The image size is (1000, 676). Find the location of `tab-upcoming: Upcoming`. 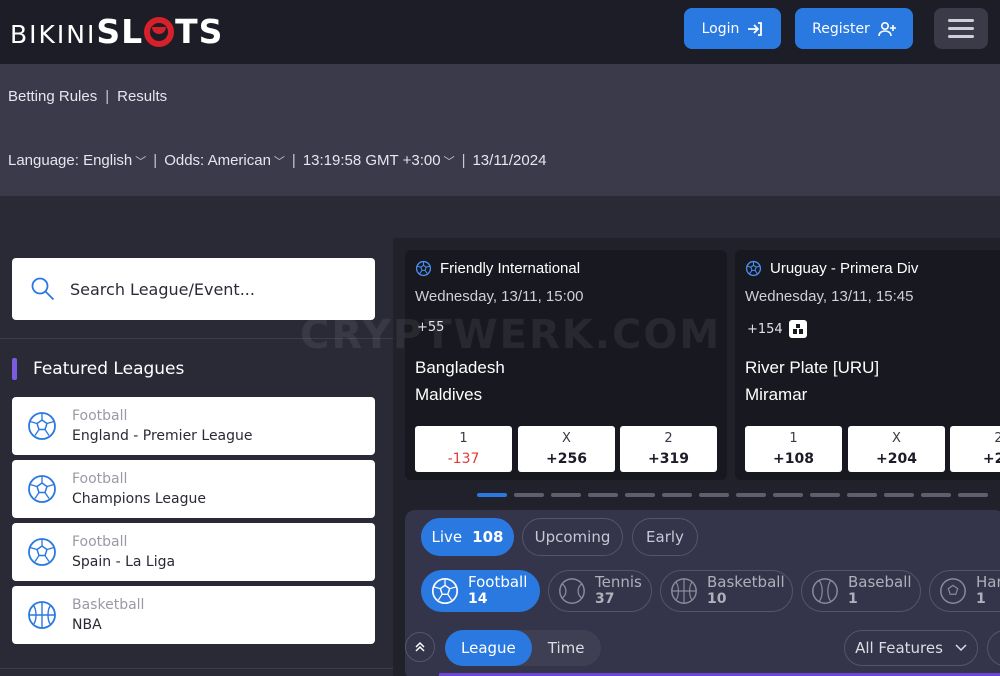

tab-upcoming: Upcoming is located at coordinates (572, 537).